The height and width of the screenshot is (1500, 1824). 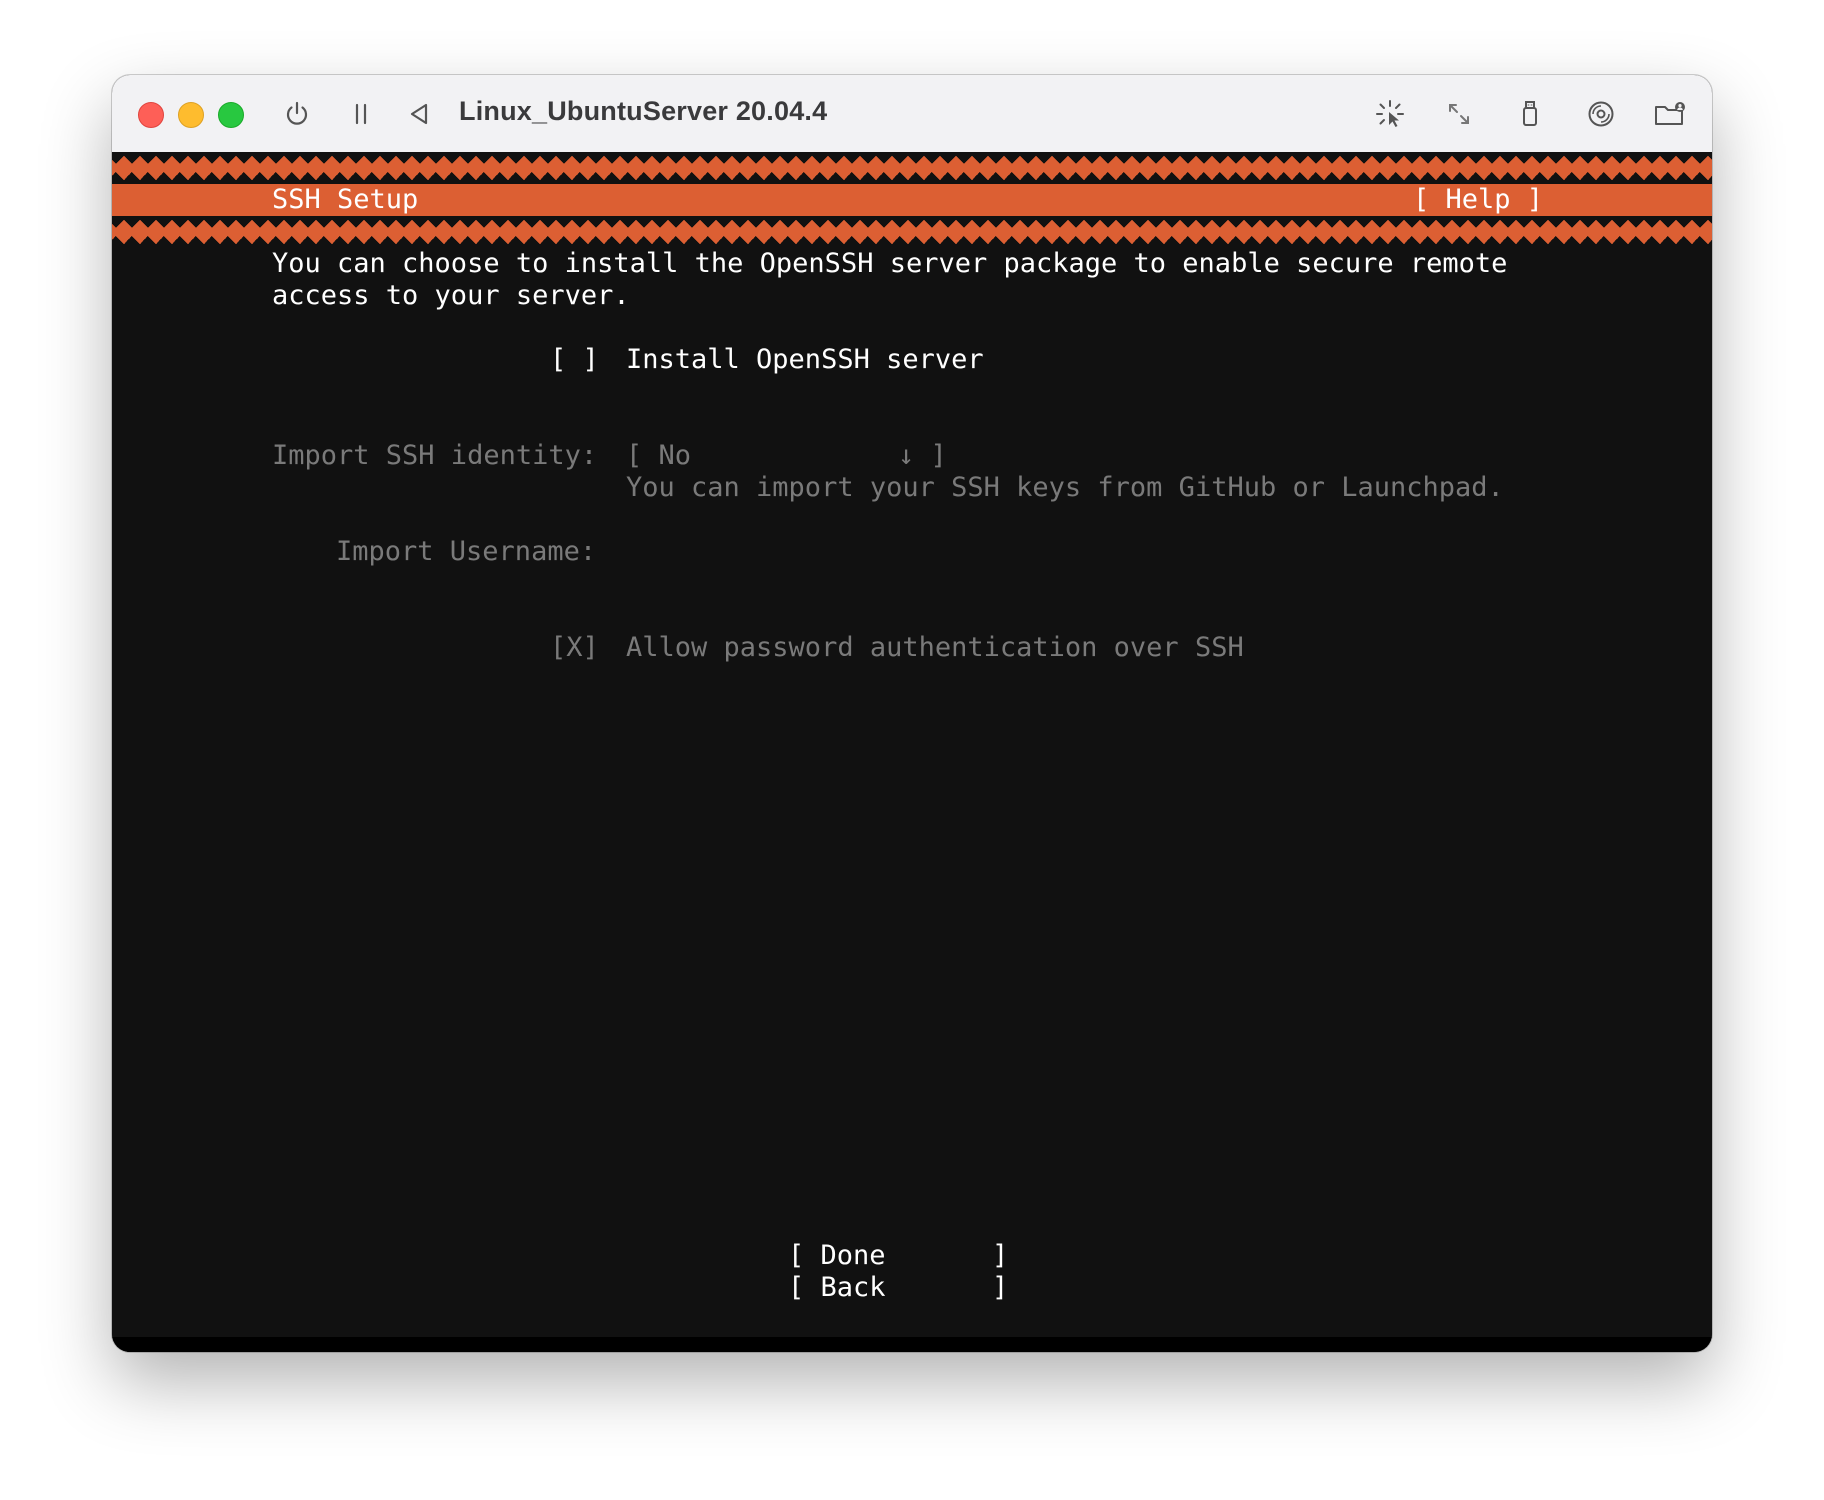 I want to click on disc-icon, so click(x=1601, y=114).